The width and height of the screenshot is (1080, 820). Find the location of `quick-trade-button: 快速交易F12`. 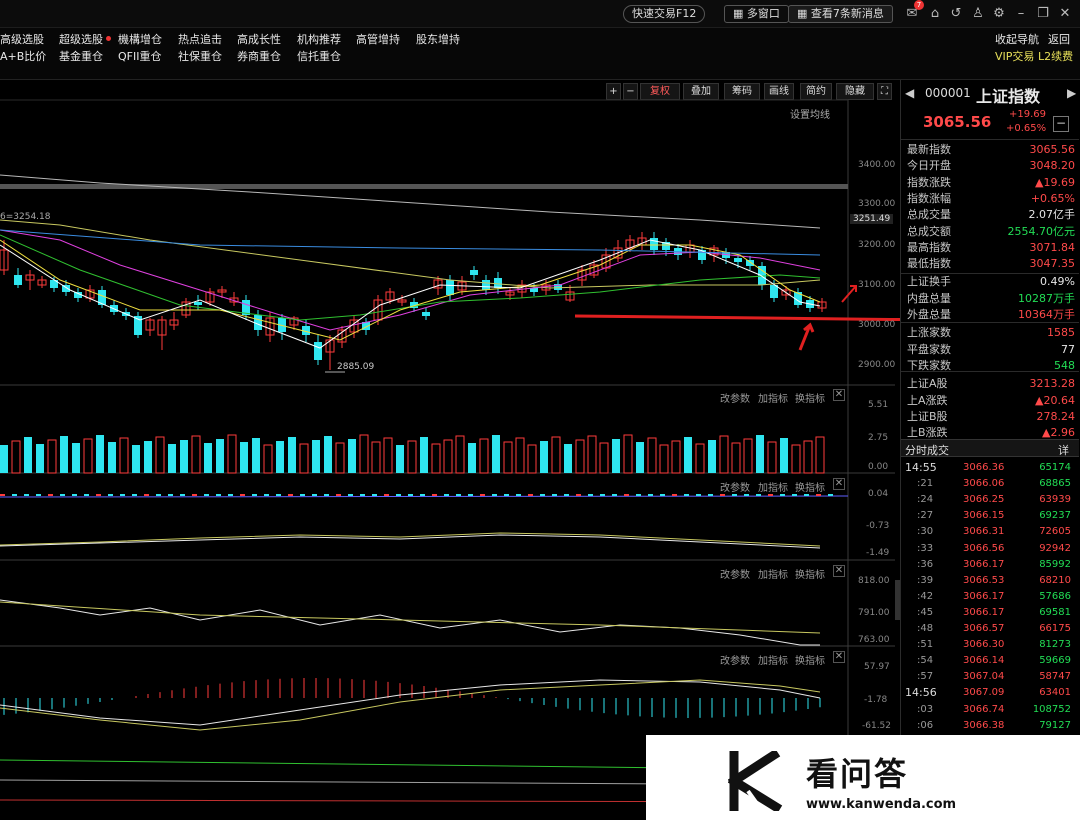

quick-trade-button: 快速交易F12 is located at coordinates (664, 14).